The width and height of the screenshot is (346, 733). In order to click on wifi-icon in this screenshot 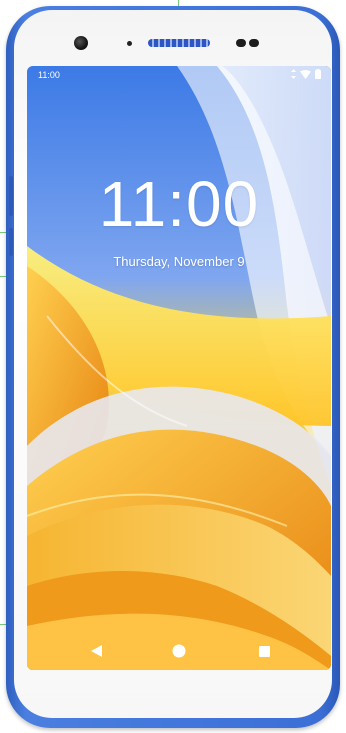, I will do `click(305, 74)`.